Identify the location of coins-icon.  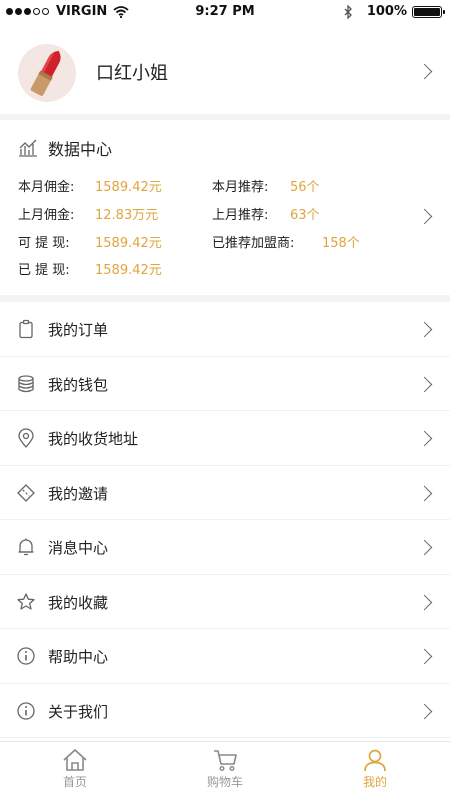
(26, 383).